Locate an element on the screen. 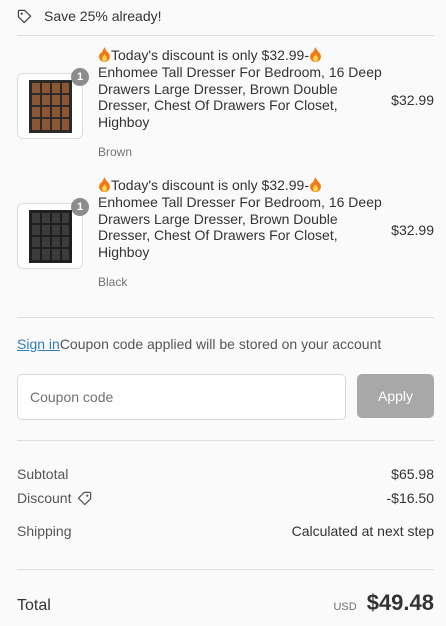 Image resolution: width=446 pixels, height=626 pixels. discount-label-group: Discount is located at coordinates (54, 498).